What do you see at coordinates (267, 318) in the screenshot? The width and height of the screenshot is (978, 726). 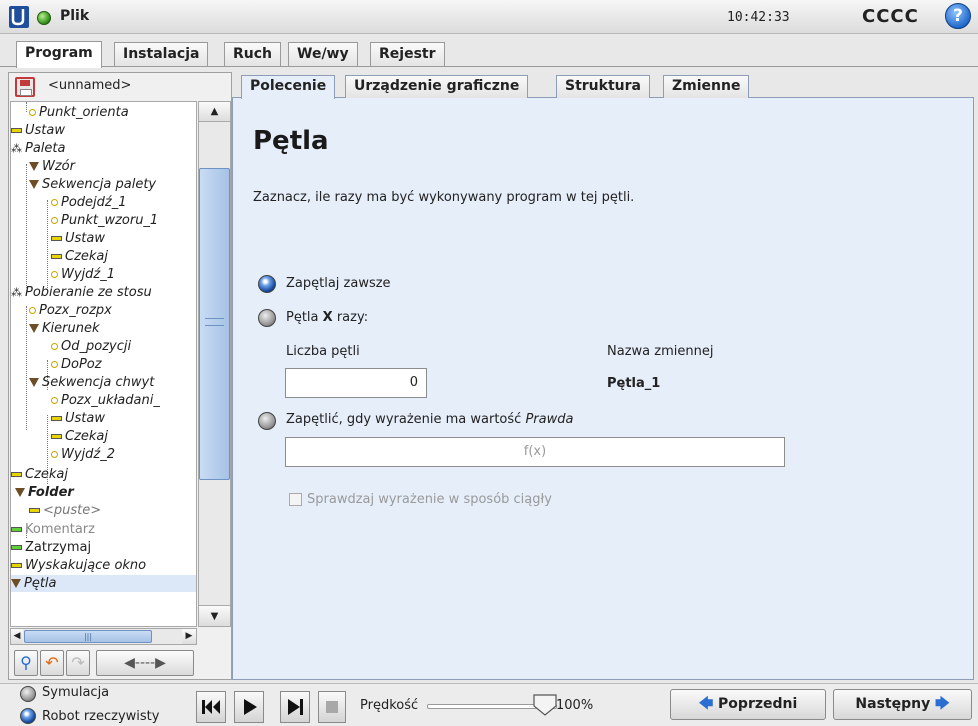 I see `radio-loop-times` at bounding box center [267, 318].